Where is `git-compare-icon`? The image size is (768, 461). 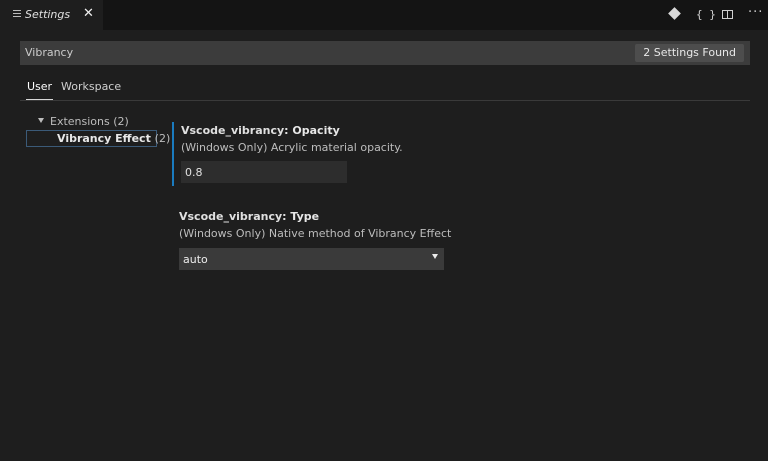 git-compare-icon is located at coordinates (674, 13).